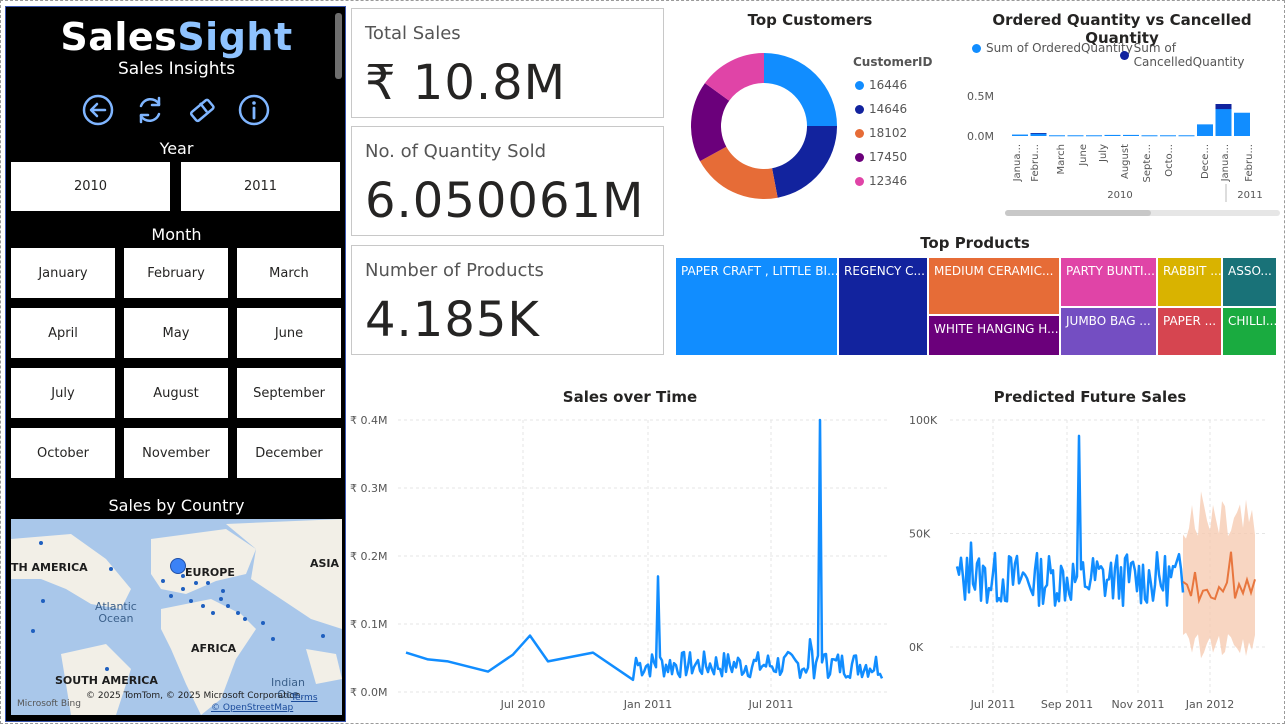  Describe the element at coordinates (1078, 213) in the screenshot. I see `chart-scrollbar-thumb` at that location.